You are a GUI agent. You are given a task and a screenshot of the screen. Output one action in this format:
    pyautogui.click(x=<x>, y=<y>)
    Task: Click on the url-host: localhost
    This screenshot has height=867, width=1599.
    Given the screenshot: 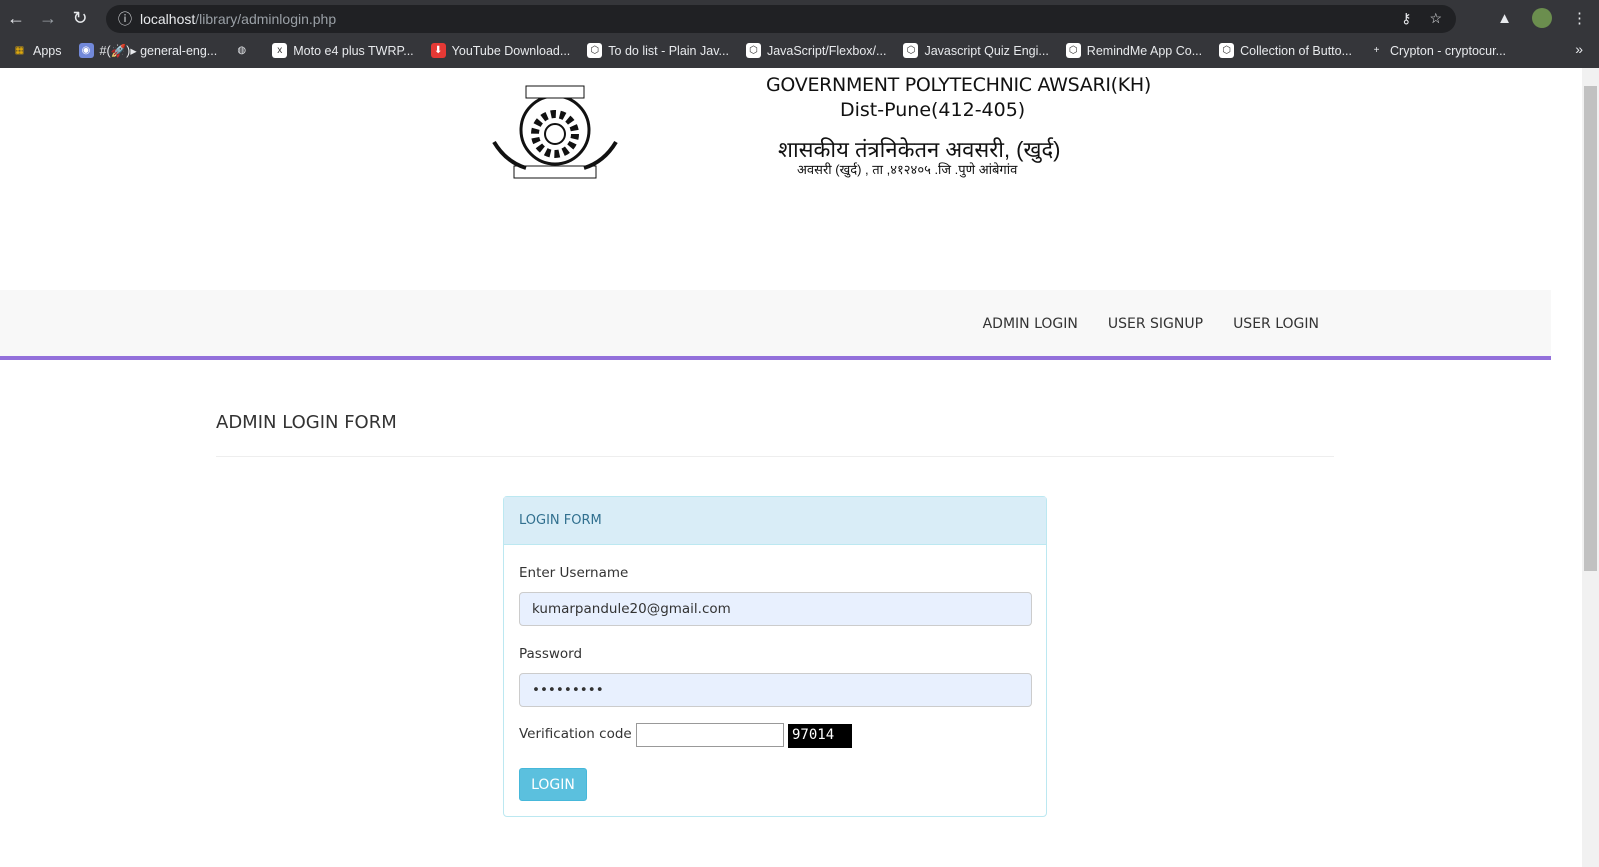 What is the action you would take?
    pyautogui.click(x=168, y=19)
    